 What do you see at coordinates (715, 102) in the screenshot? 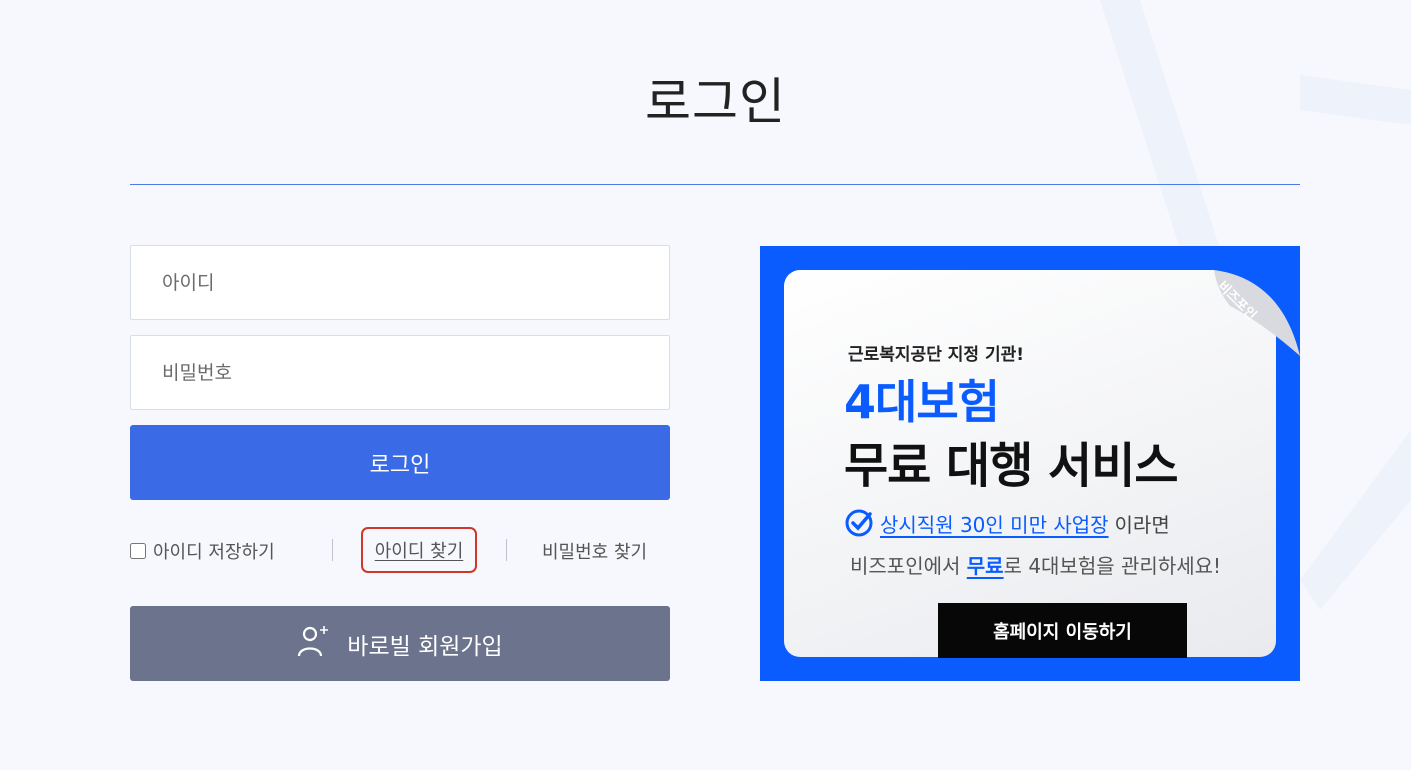
I see `page-title: 로그인` at bounding box center [715, 102].